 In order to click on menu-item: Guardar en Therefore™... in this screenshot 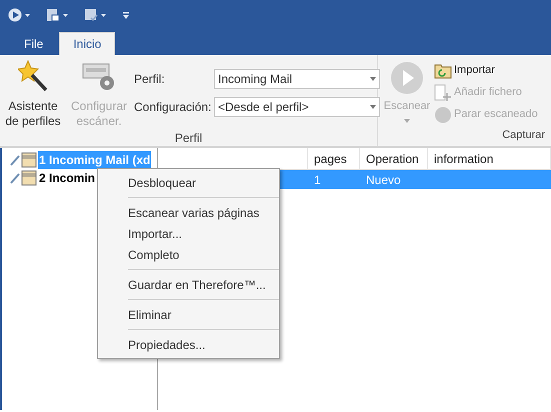, I will do `click(188, 284)`.